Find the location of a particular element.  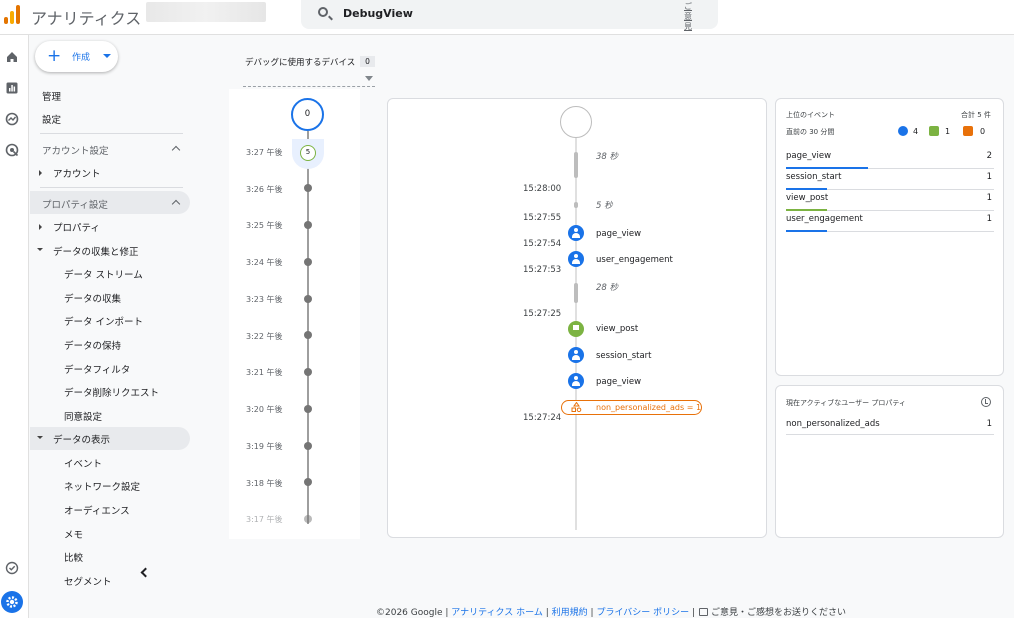

sidebar-item-data-retention: データの保持 is located at coordinates (92, 345).